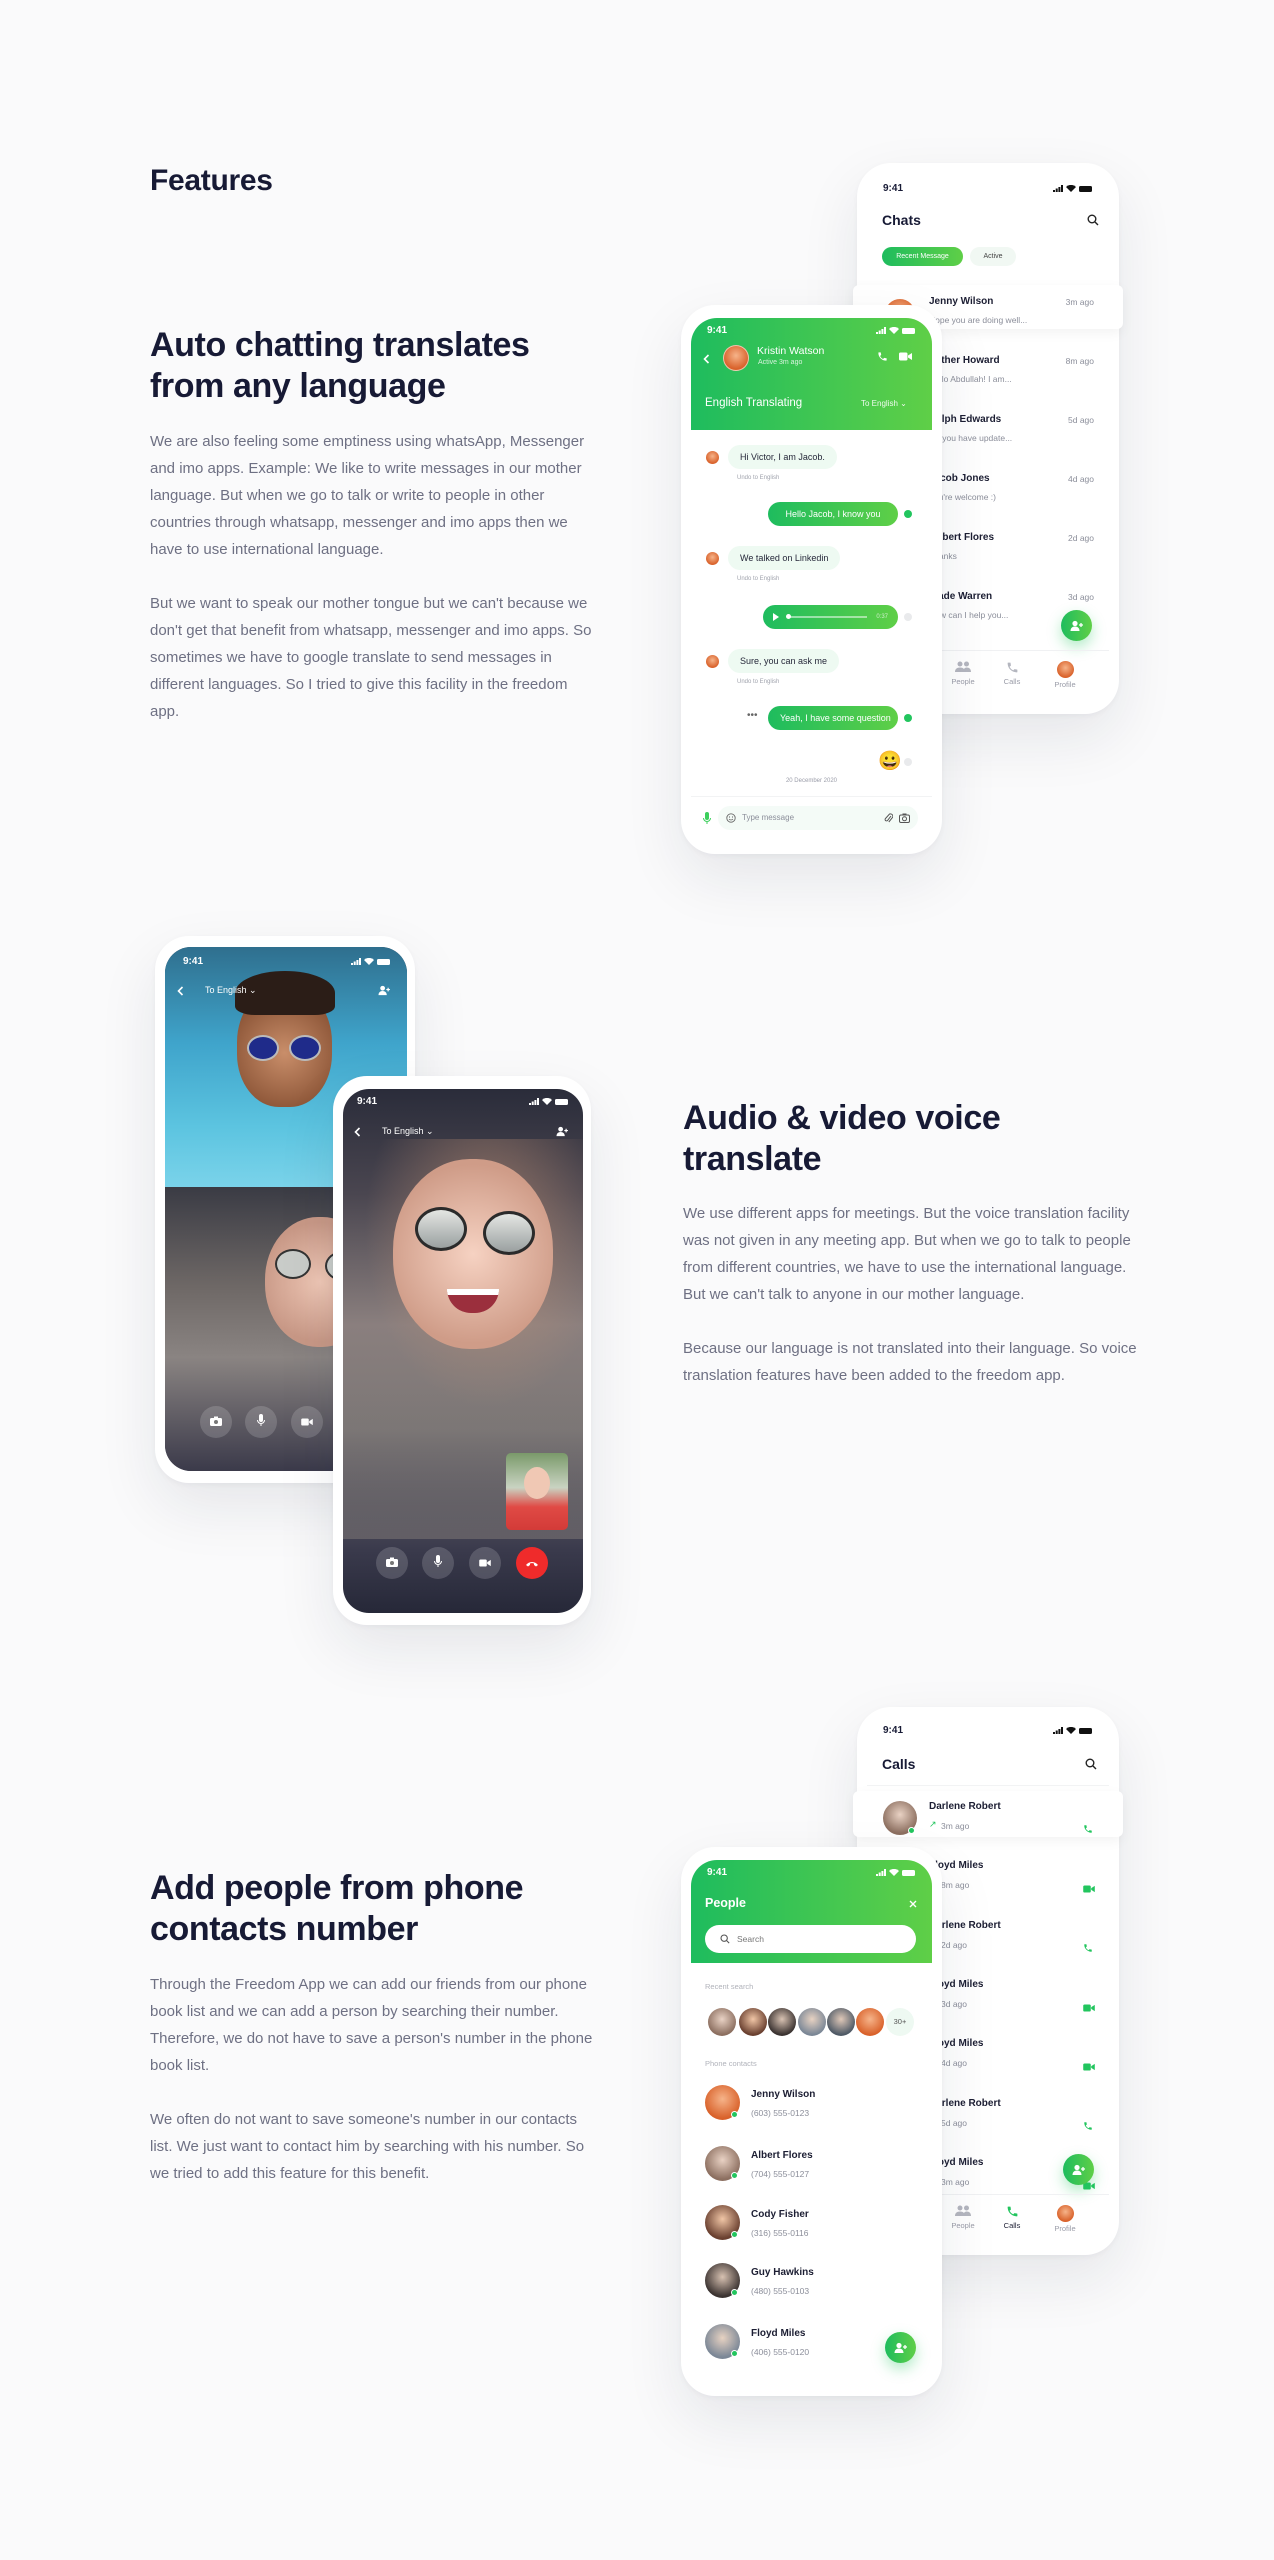  What do you see at coordinates (908, 330) in the screenshot?
I see `battery-icon` at bounding box center [908, 330].